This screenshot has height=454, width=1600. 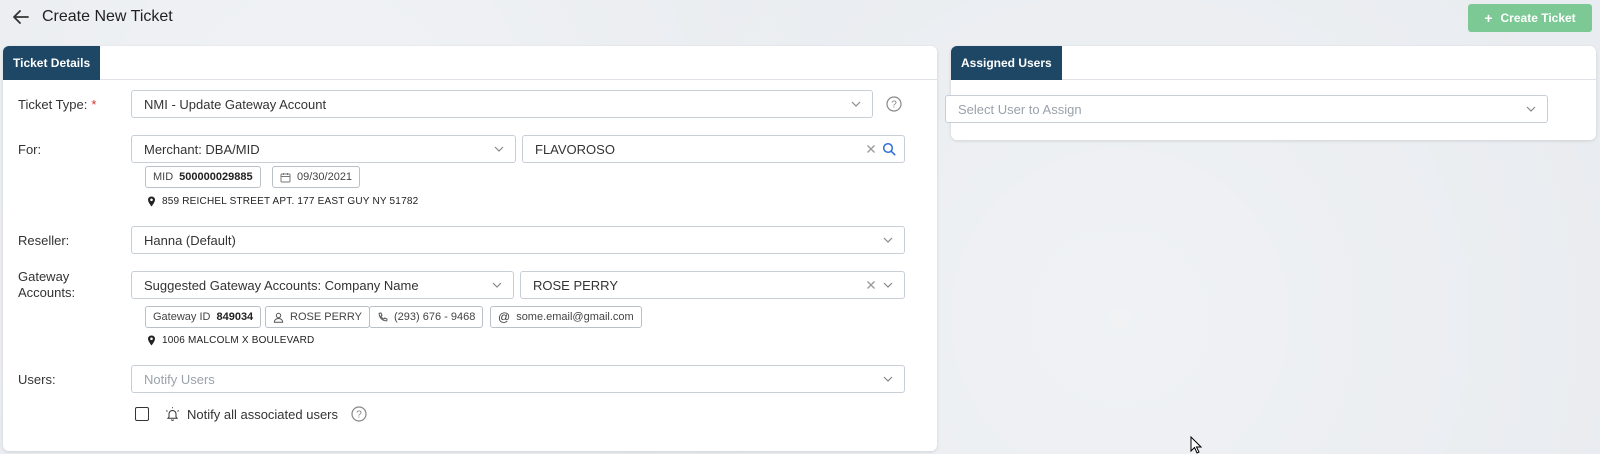 I want to click on notify-all-text: Notify all associated users, so click(x=263, y=414).